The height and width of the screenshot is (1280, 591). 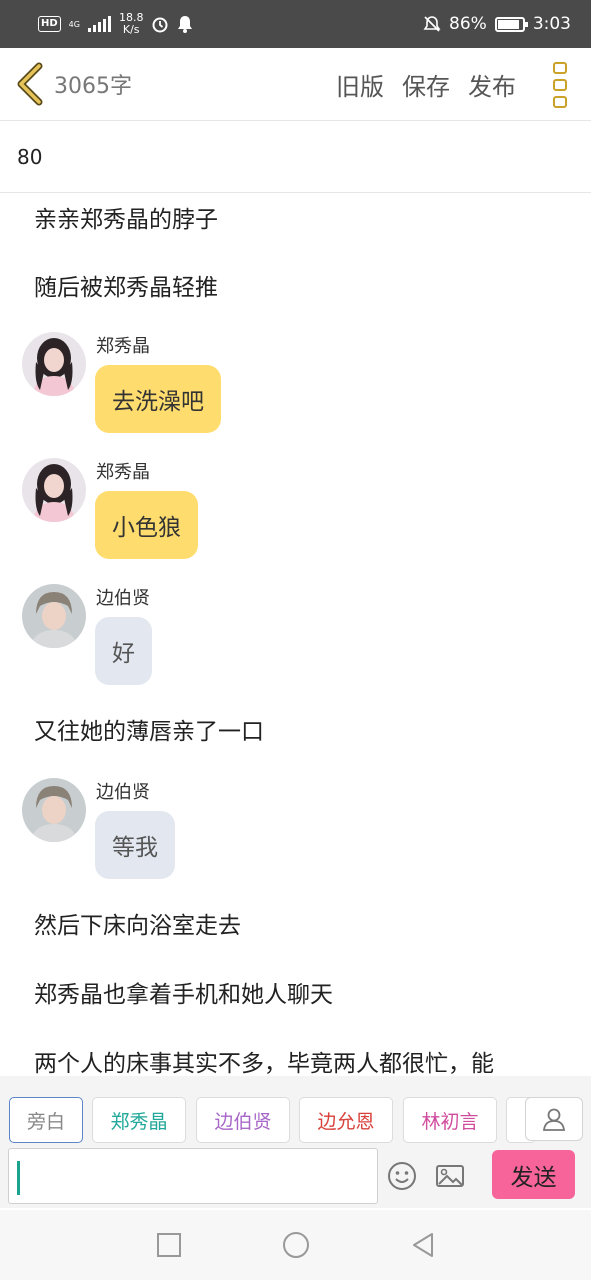 What do you see at coordinates (302, 513) in the screenshot?
I see `chat-message: 郑秀晶 小色狼` at bounding box center [302, 513].